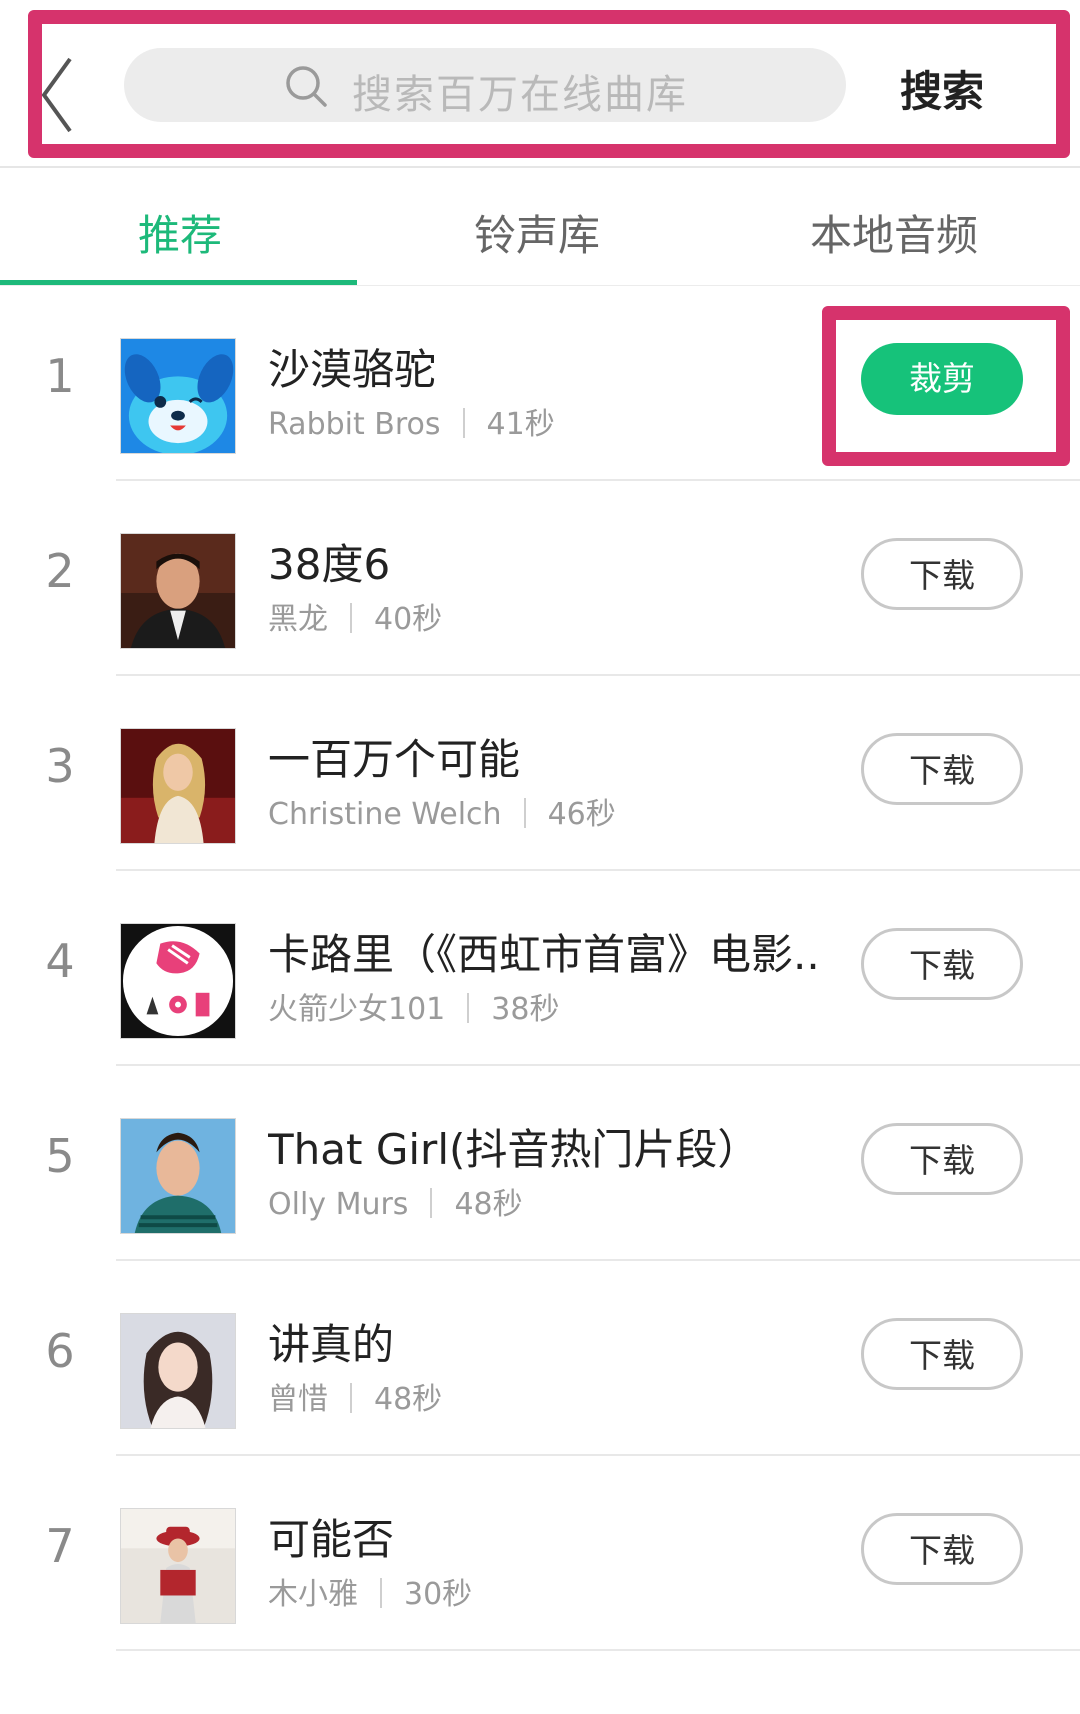 The image size is (1080, 1714). I want to click on list-item: 4 卡路里（《西虹市首富》电影.. 火箭少女101 38秒 下载, so click(540, 968).